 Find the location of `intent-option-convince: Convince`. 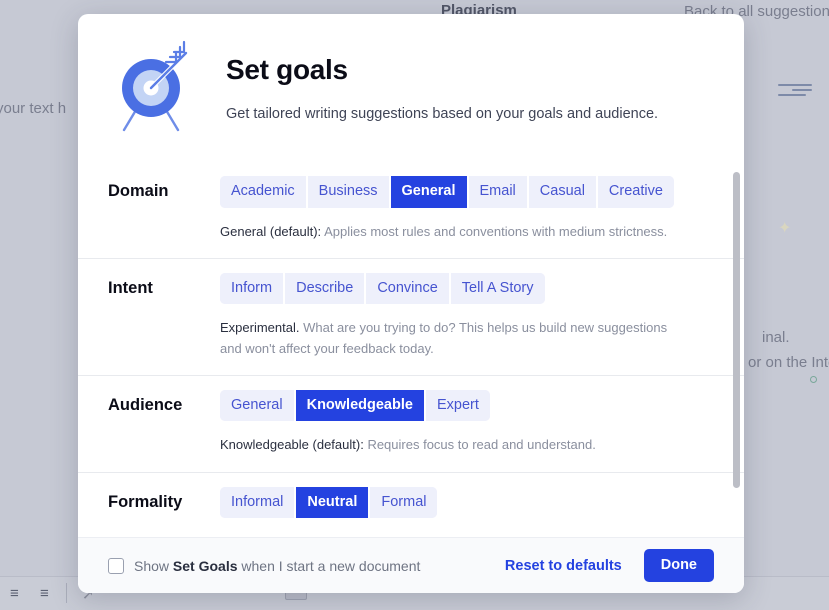

intent-option-convince: Convince is located at coordinates (408, 288).